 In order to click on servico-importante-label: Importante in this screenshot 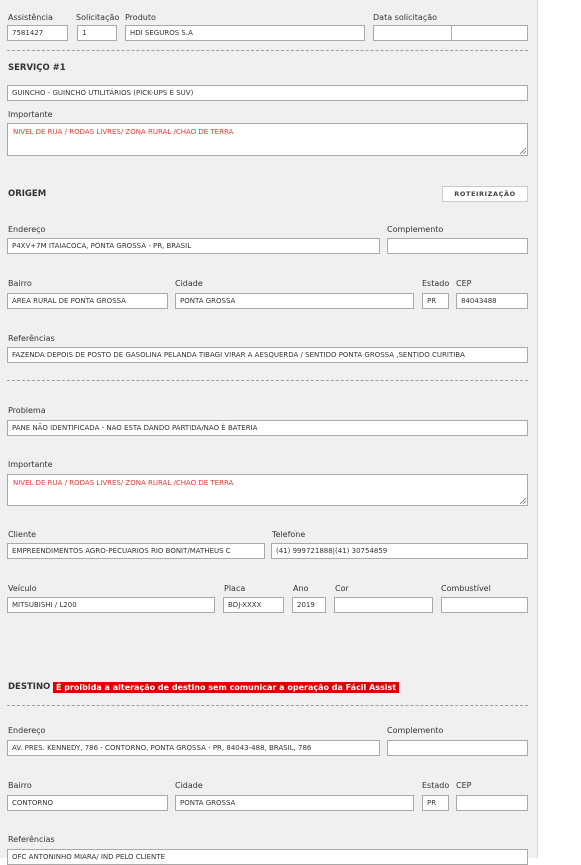, I will do `click(30, 114)`.